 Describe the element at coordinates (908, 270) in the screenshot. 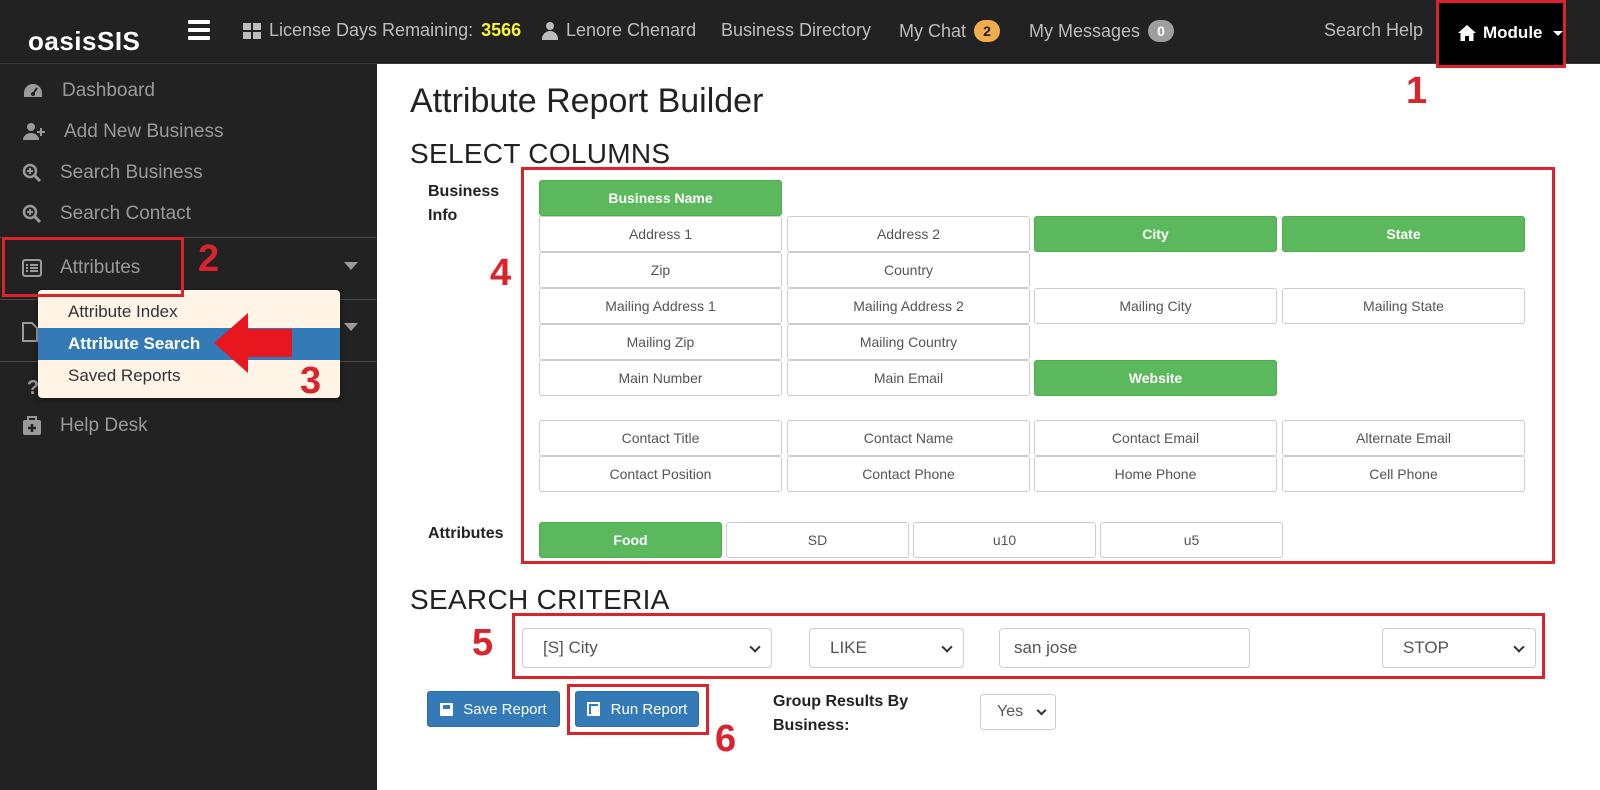

I see `column-country: Country` at that location.